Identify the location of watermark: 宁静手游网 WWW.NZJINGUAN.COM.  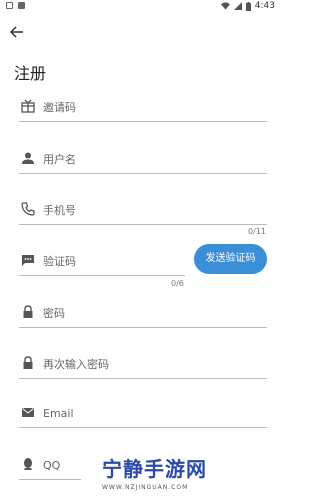
(187, 475).